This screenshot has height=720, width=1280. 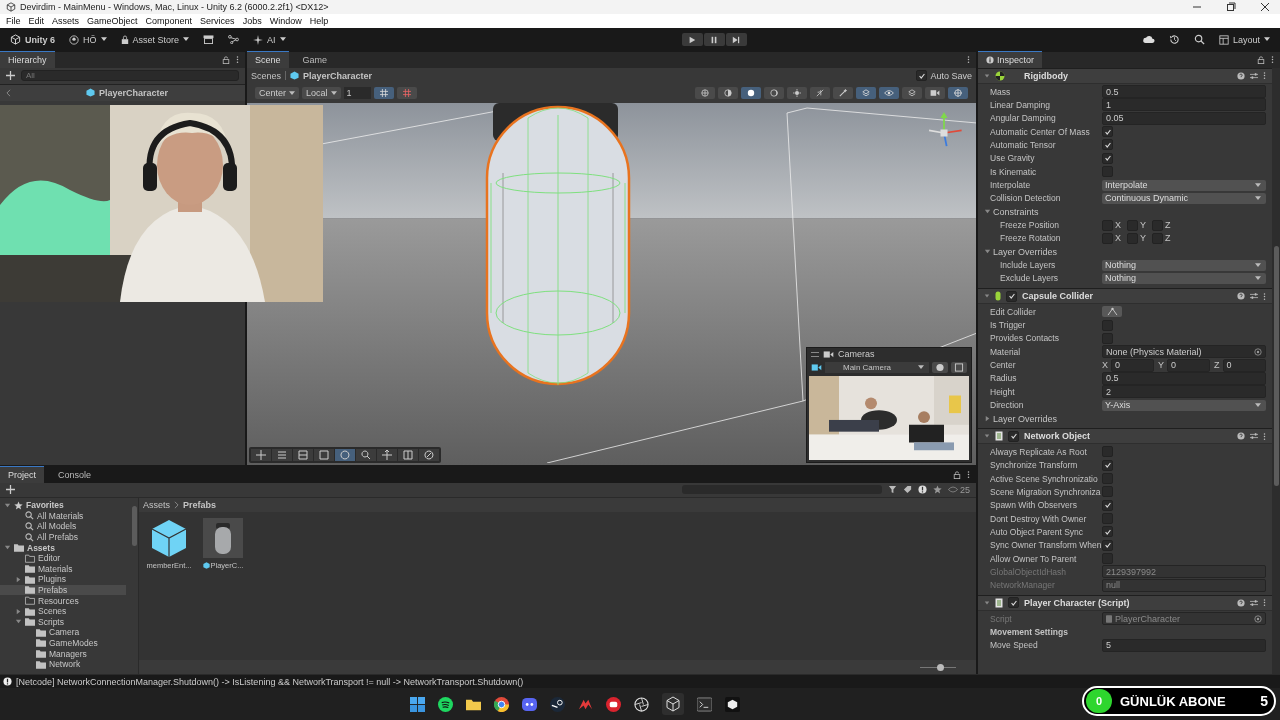 I want to click on grid-size-field: 1, so click(x=357, y=93).